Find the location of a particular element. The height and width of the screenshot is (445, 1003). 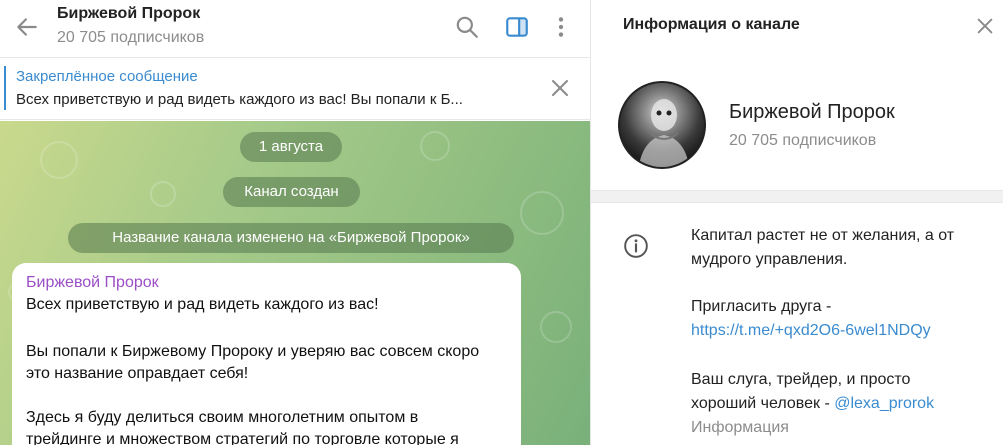

invite-label: Пригласить друга - is located at coordinates (761, 306).